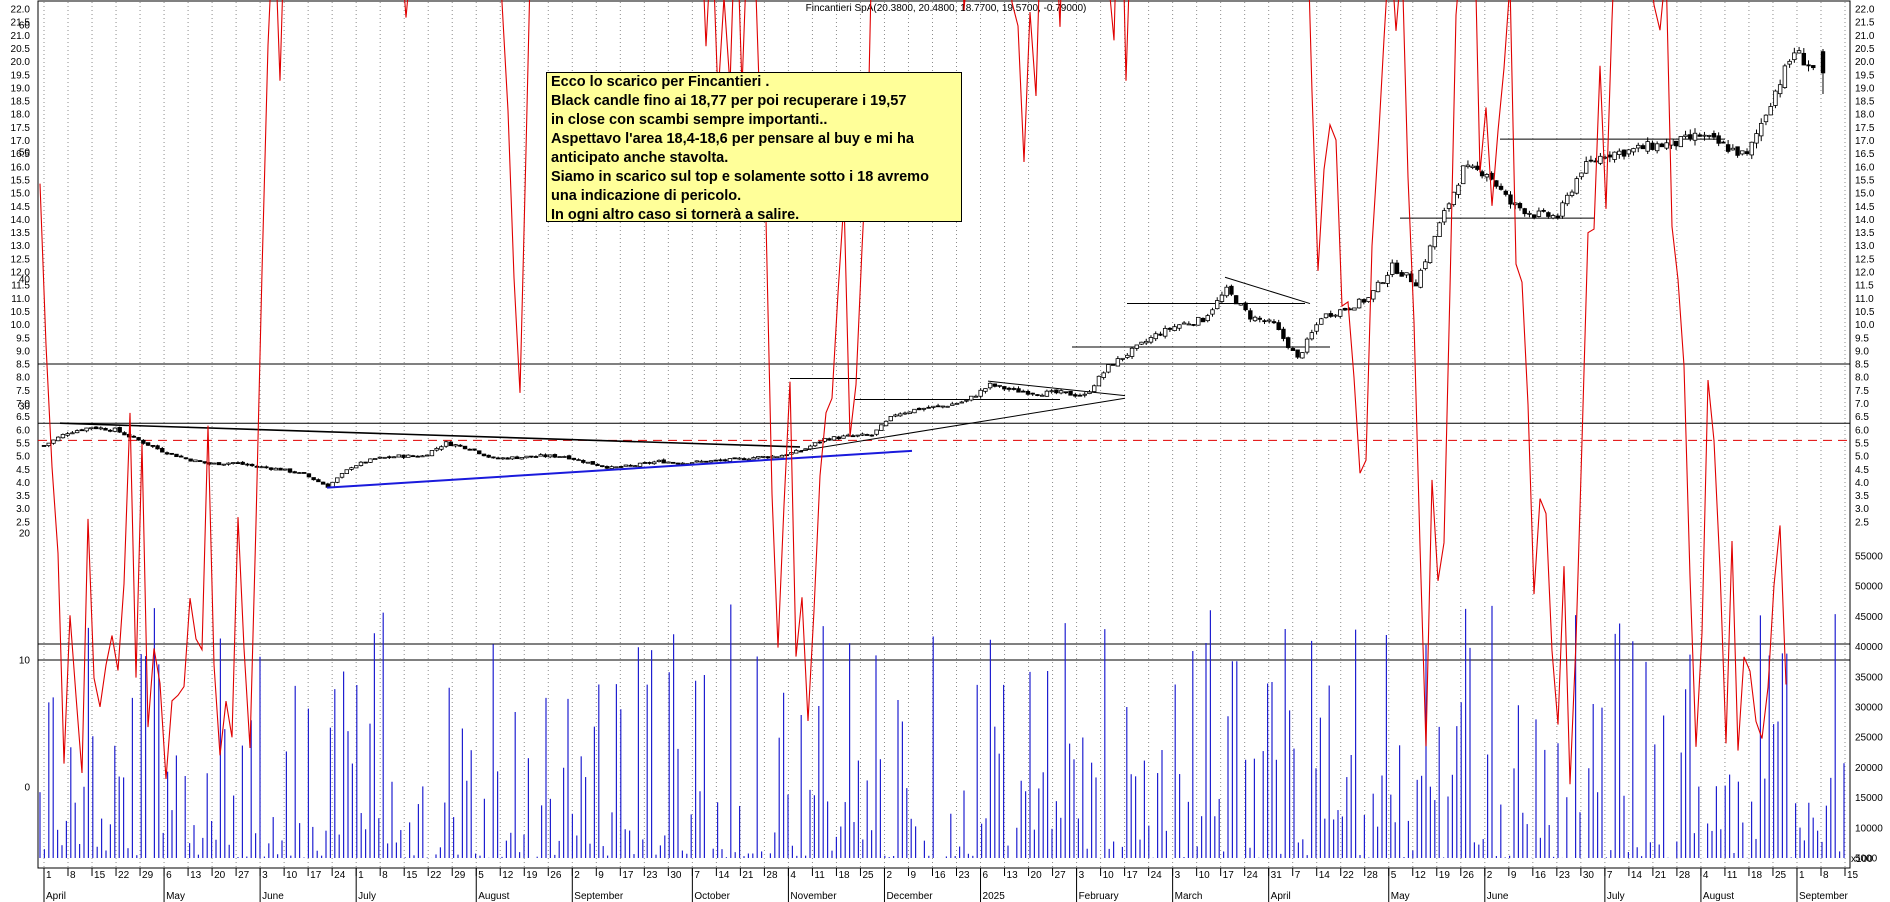  Describe the element at coordinates (1706, 875) in the screenshot. I see `date-tick-label: 4` at that location.